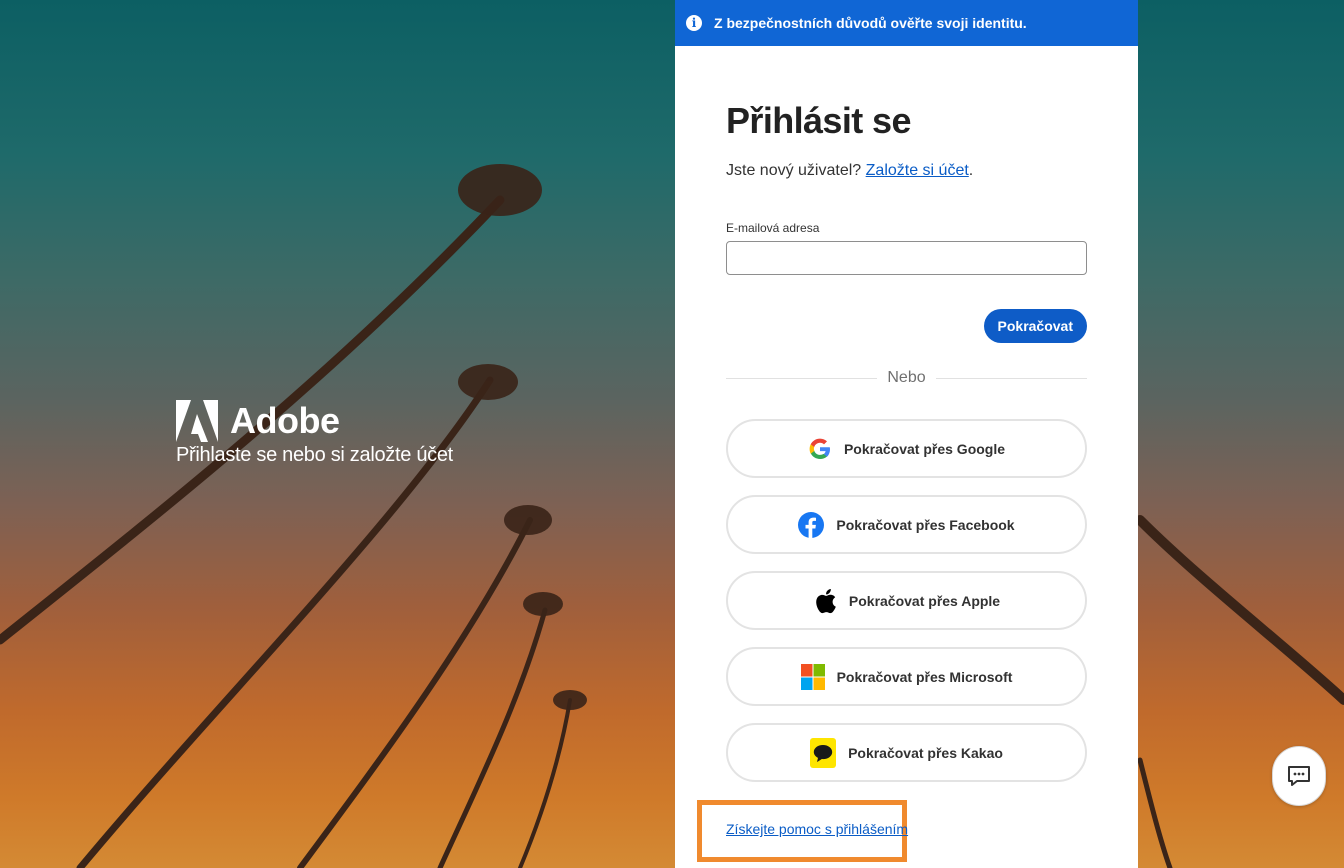 The width and height of the screenshot is (1344, 868). What do you see at coordinates (285, 420) in the screenshot?
I see `brand-name: Adobe` at bounding box center [285, 420].